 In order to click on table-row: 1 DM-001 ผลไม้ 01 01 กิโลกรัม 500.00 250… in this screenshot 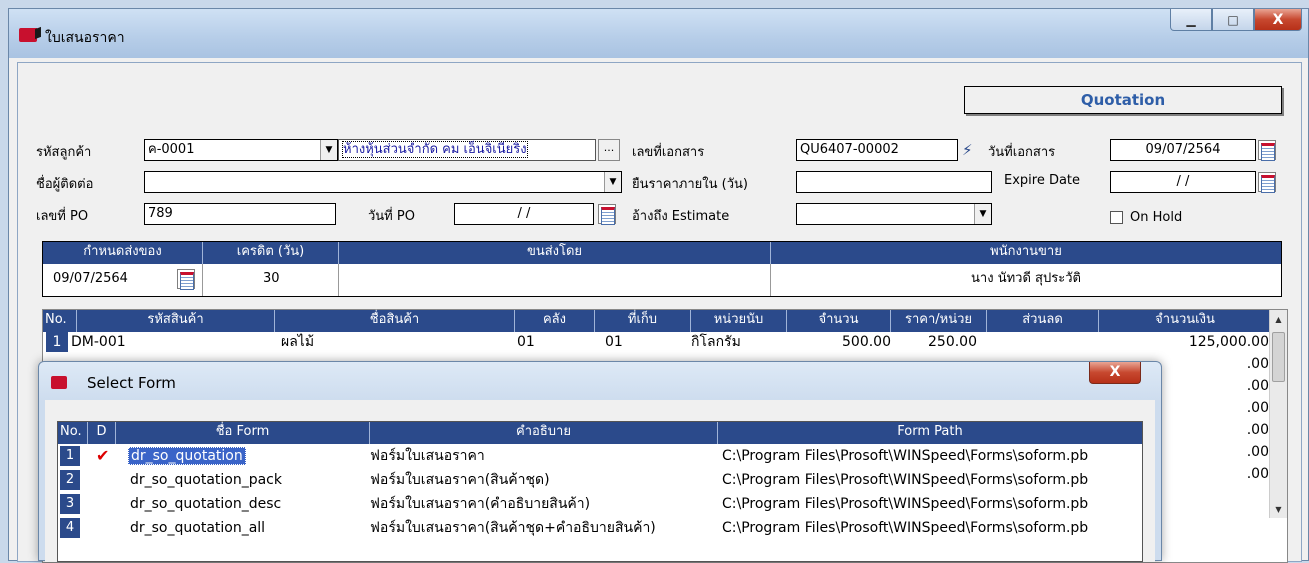, I will do `click(656, 342)`.